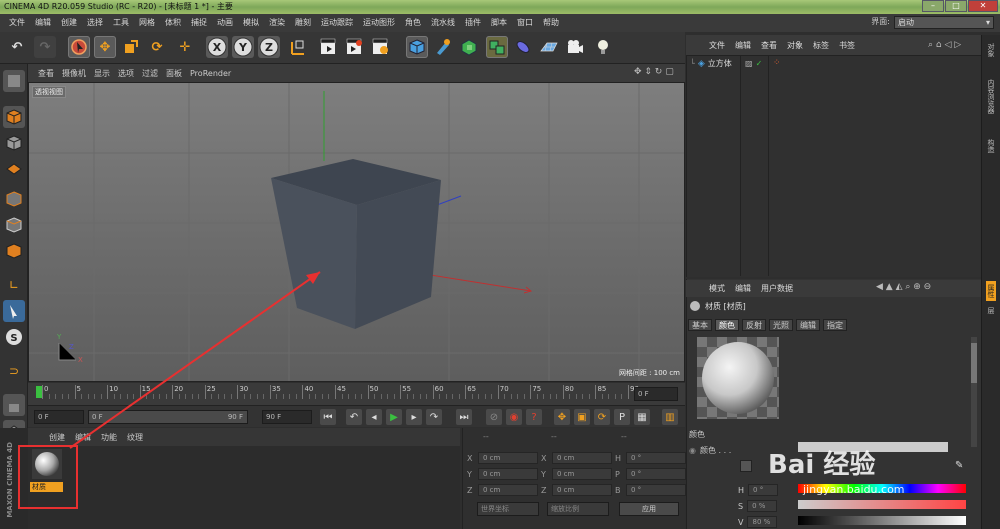  What do you see at coordinates (642, 417) in the screenshot?
I see `key-pla-icon: ▦` at bounding box center [642, 417].